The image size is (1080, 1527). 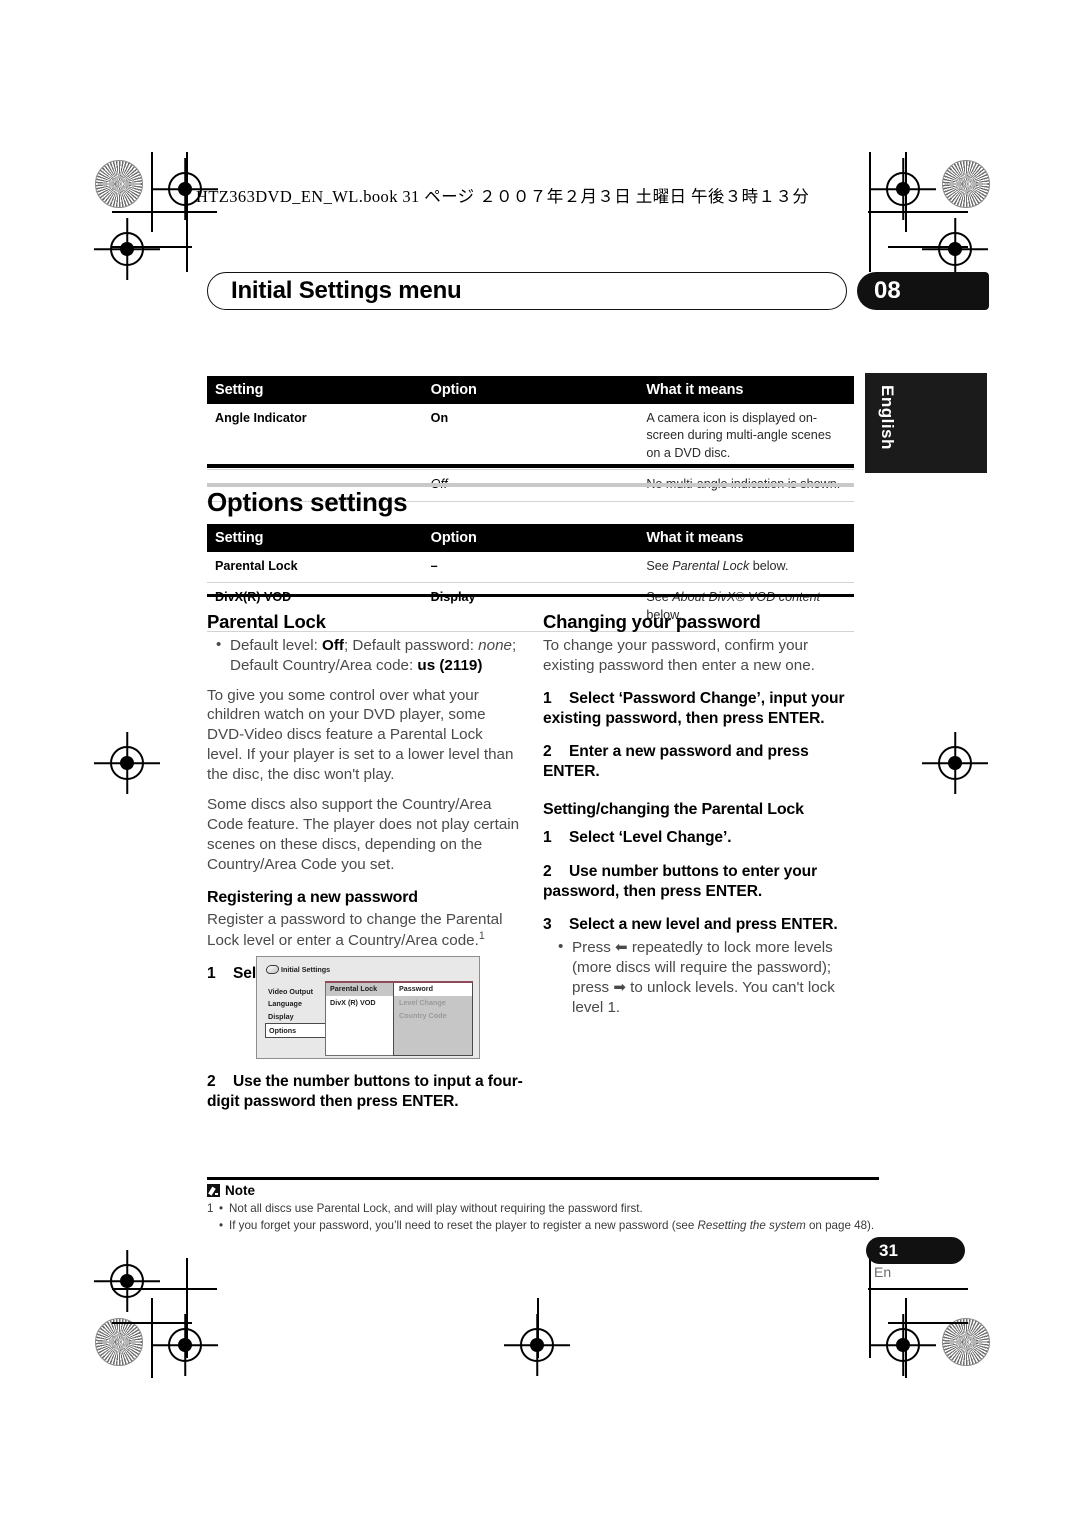 I want to click on section-heading-options-settings: Options settings, so click(x=307, y=502).